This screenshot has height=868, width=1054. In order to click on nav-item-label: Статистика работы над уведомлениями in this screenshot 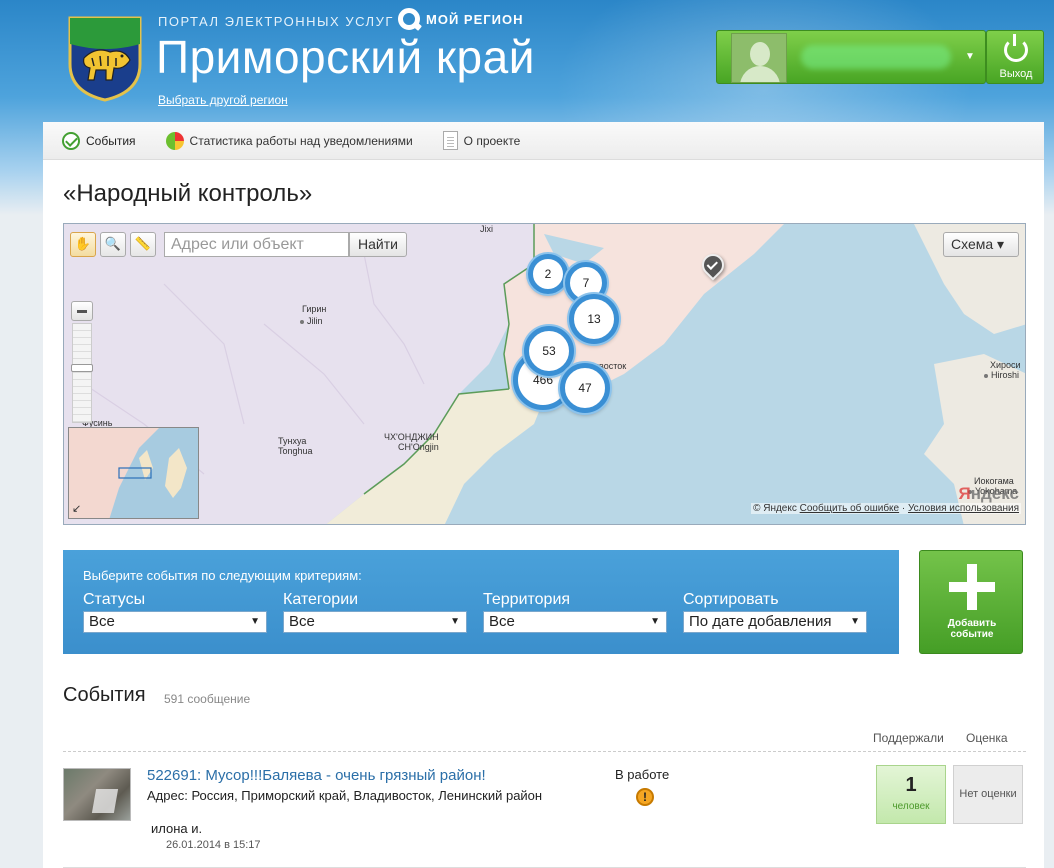, I will do `click(301, 140)`.